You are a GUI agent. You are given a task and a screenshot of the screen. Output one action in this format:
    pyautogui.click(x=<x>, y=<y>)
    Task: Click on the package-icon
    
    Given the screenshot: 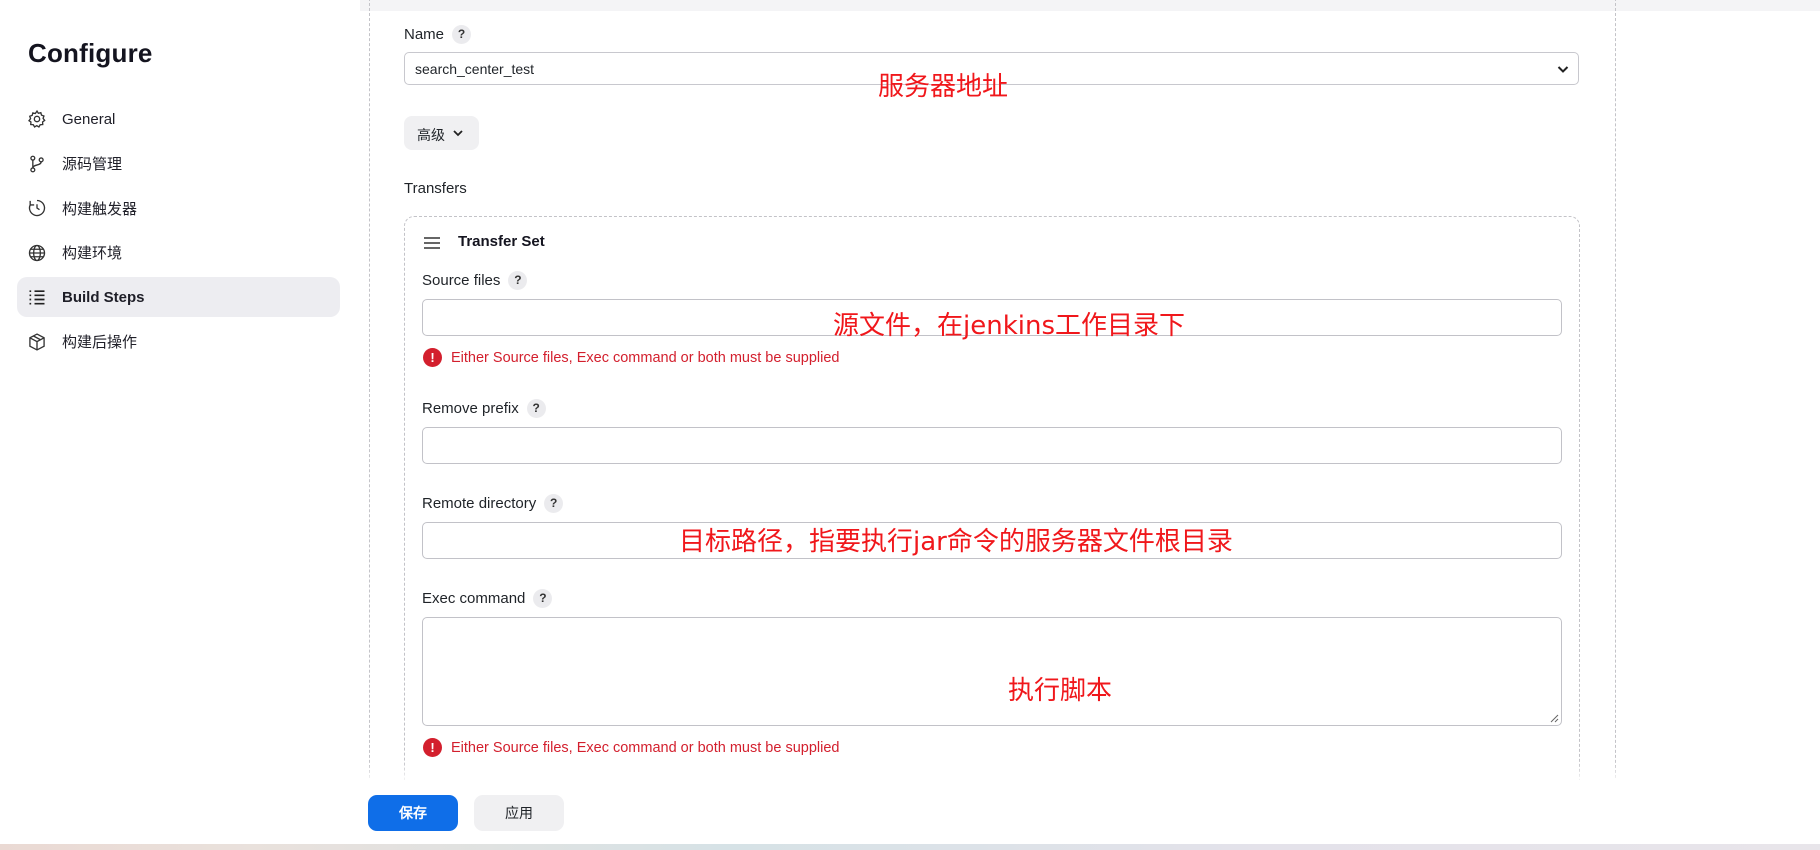 What is the action you would take?
    pyautogui.click(x=37, y=341)
    